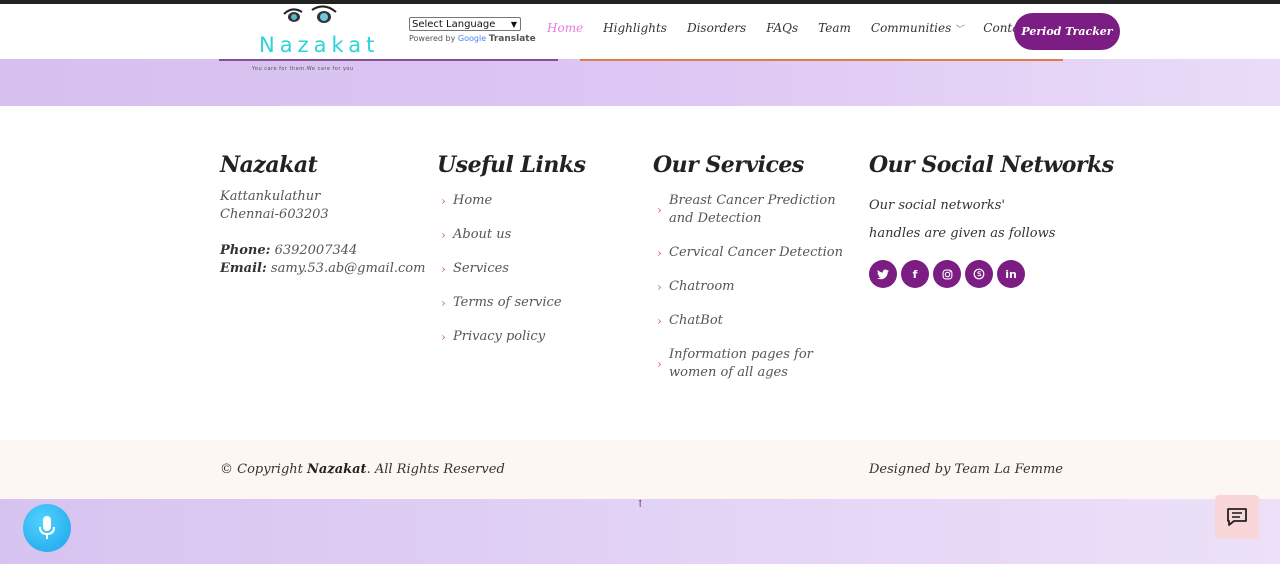 This screenshot has width=1280, height=564. I want to click on chat-widget-button, so click(1237, 517).